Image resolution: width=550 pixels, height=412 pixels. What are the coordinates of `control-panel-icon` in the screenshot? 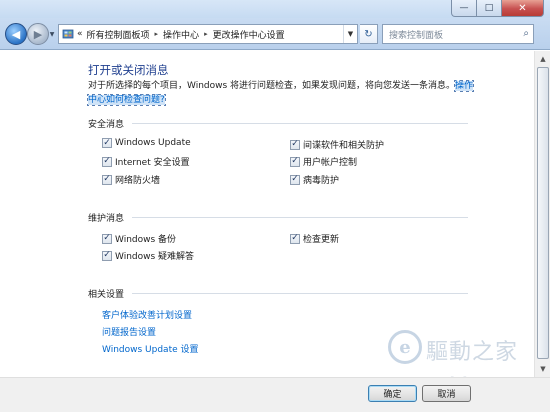 It's located at (68, 34).